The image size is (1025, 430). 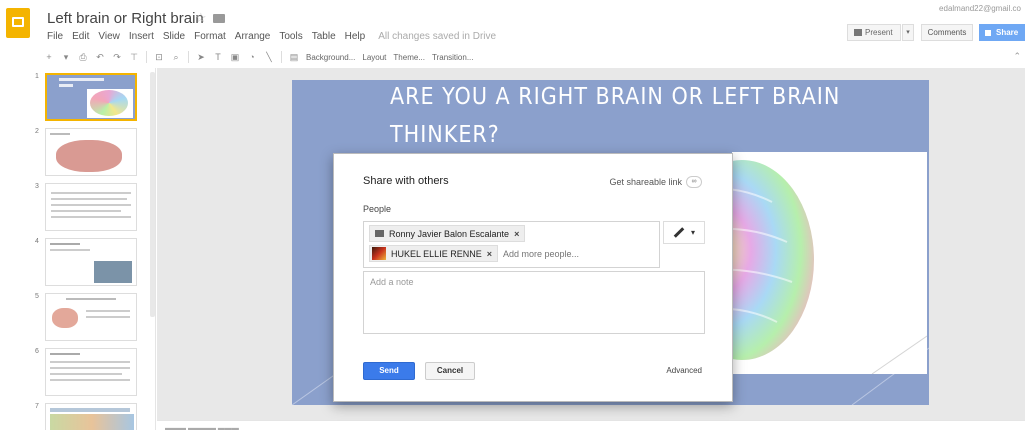 I want to click on filmstrip: 1 2 3 4 5 6 7, so click(x=78, y=249).